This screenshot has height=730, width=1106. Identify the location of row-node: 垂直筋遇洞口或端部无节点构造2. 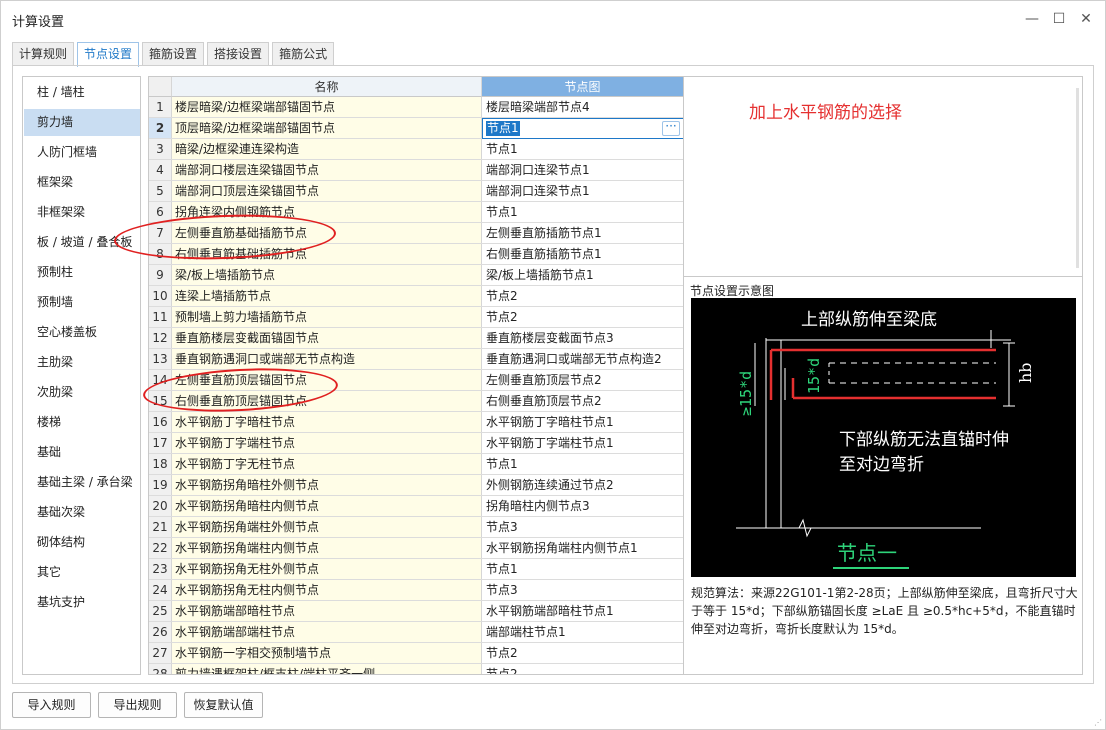
(582, 359).